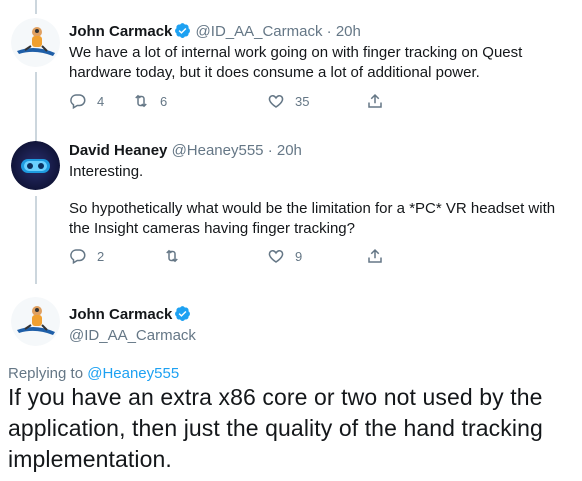 Image resolution: width=582 pixels, height=481 pixels. What do you see at coordinates (35, 42) in the screenshot?
I see `avatar-carmack` at bounding box center [35, 42].